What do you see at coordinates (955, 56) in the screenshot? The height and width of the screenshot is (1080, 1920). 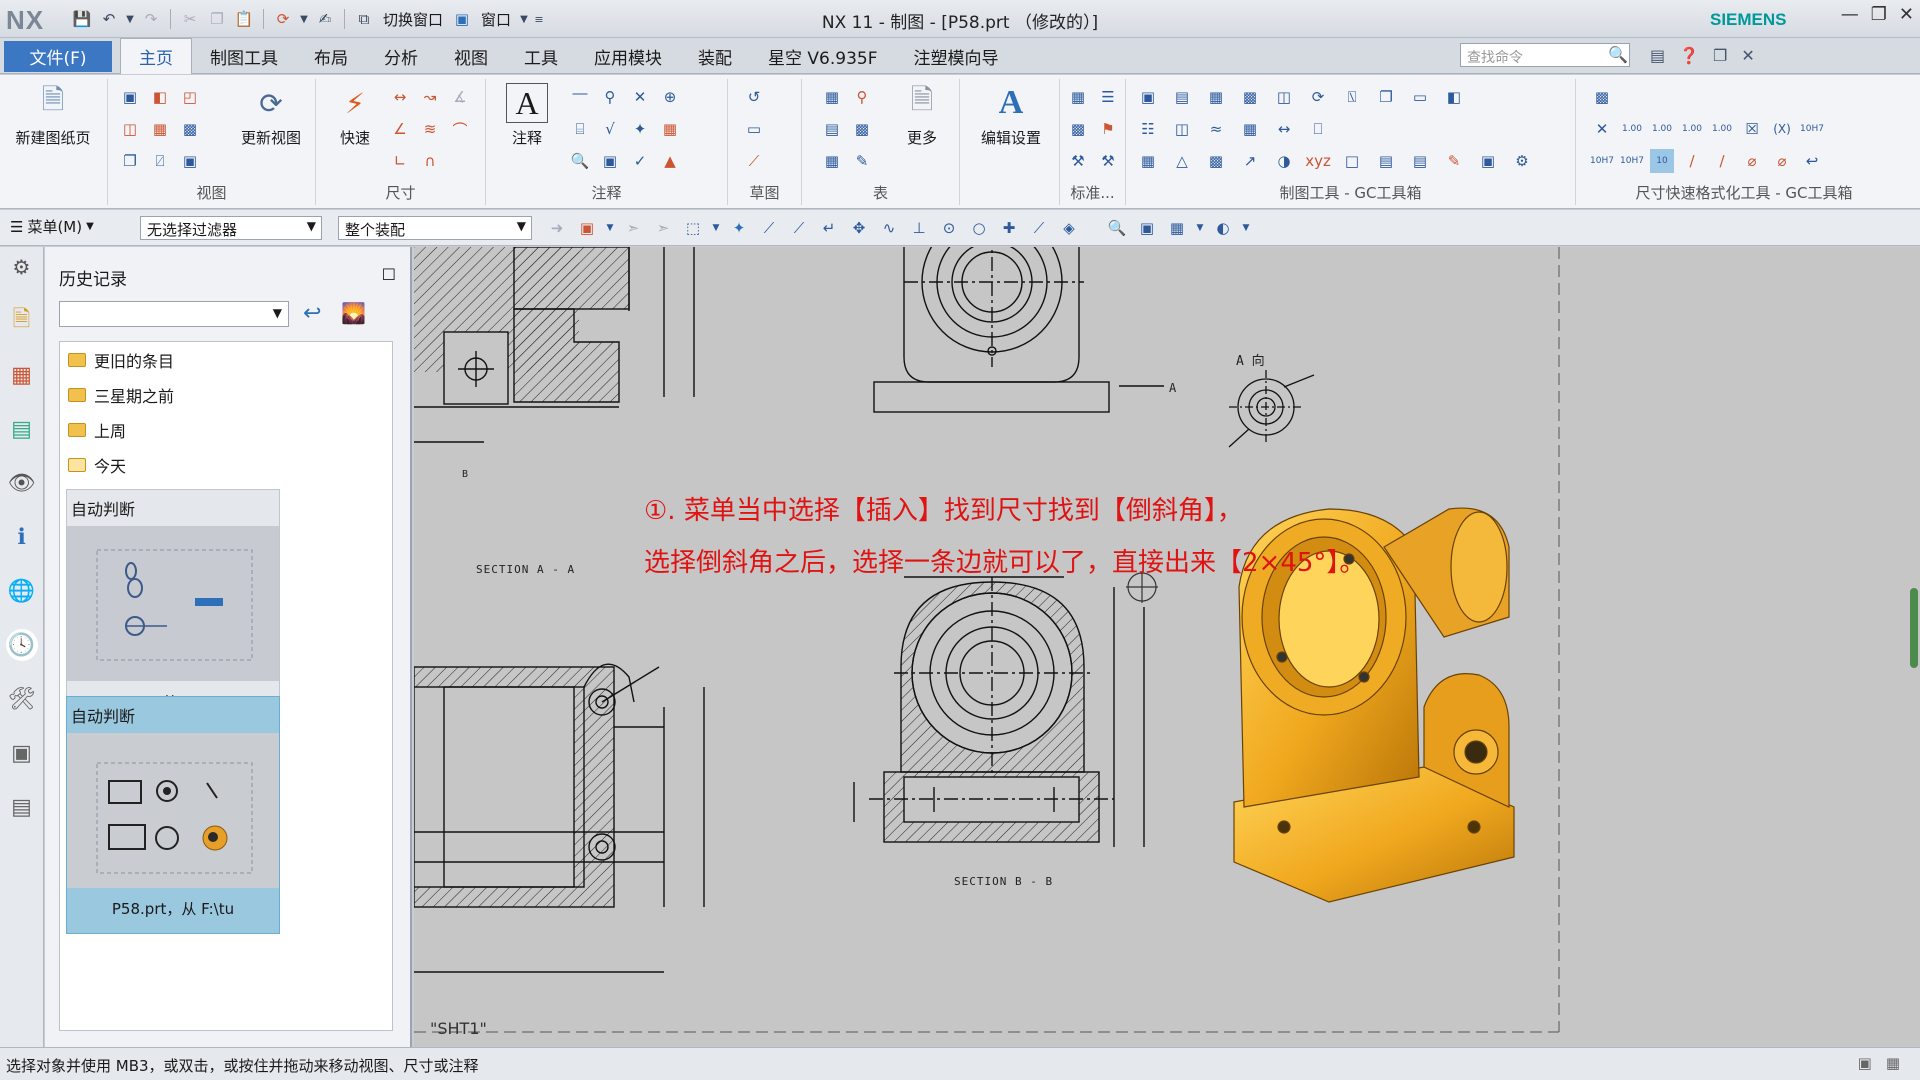 I see `tab-mold-wizard: 注塑模向导` at bounding box center [955, 56].